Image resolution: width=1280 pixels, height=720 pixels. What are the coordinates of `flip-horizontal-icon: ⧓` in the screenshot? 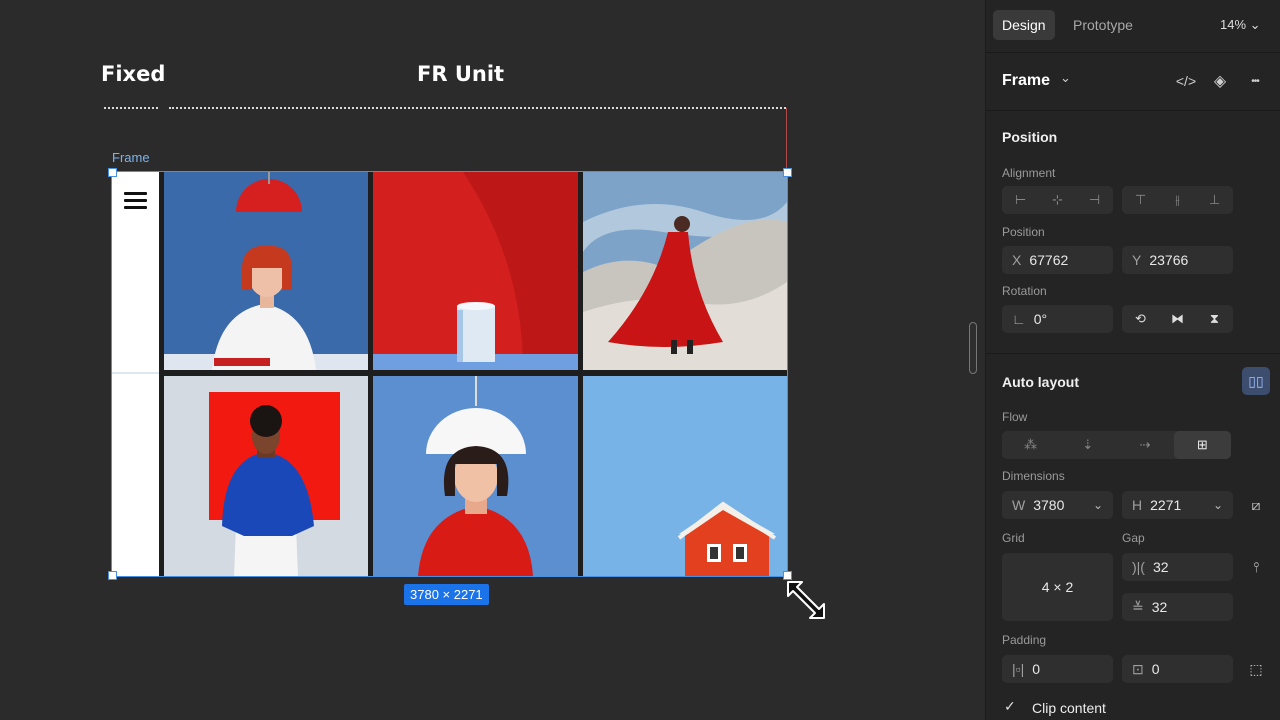 It's located at (1177, 319).